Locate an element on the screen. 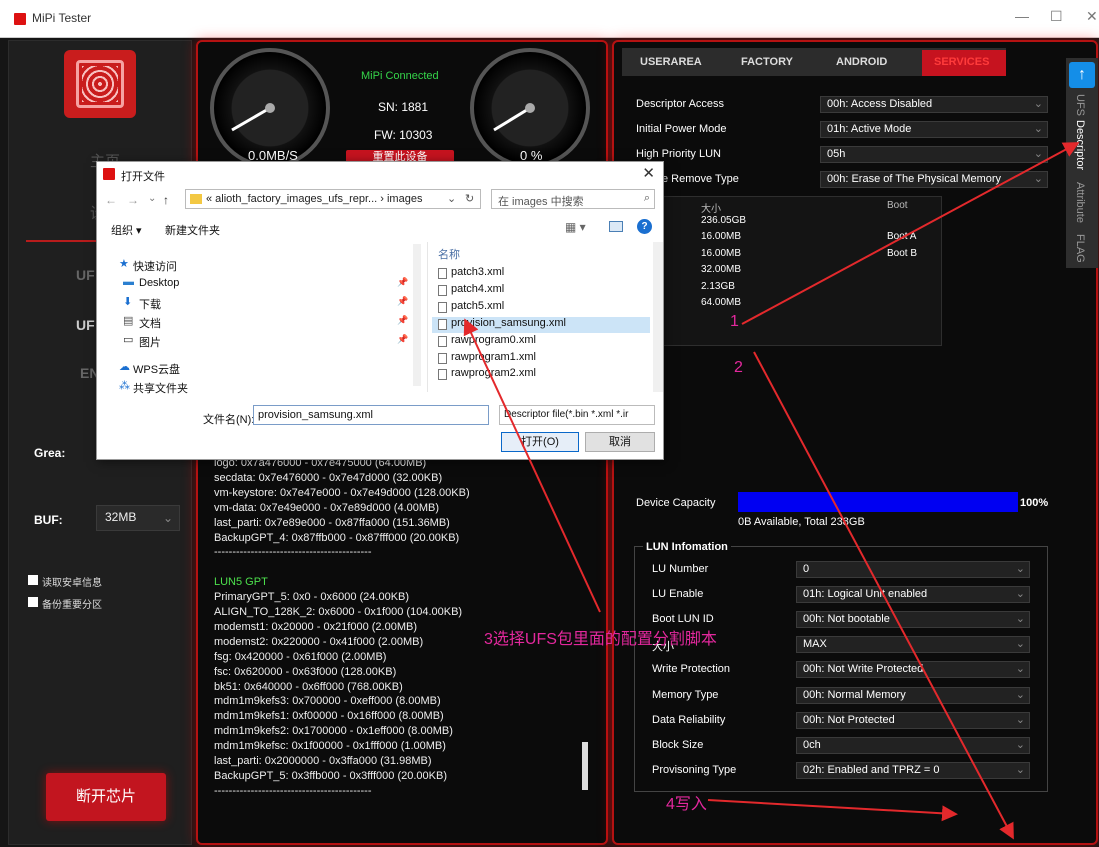 The image size is (1099, 847). descriptor-dropdown: 00h: Access Disabled ⌄ is located at coordinates (934, 104).